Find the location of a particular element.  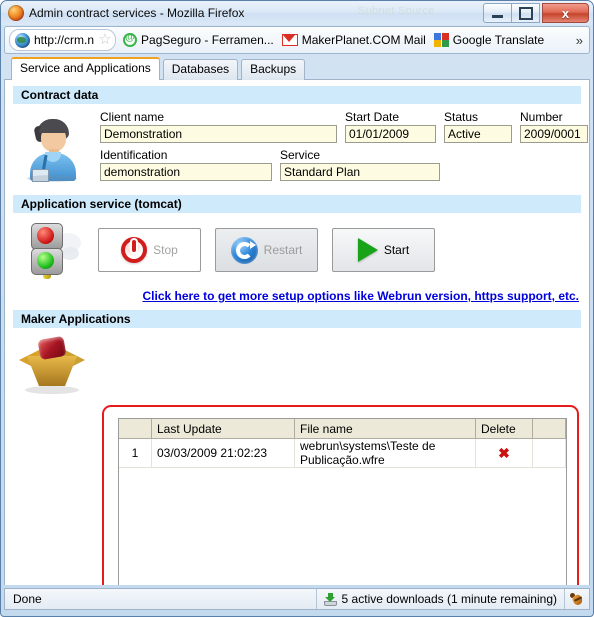

start-button: Start is located at coordinates (383, 250).